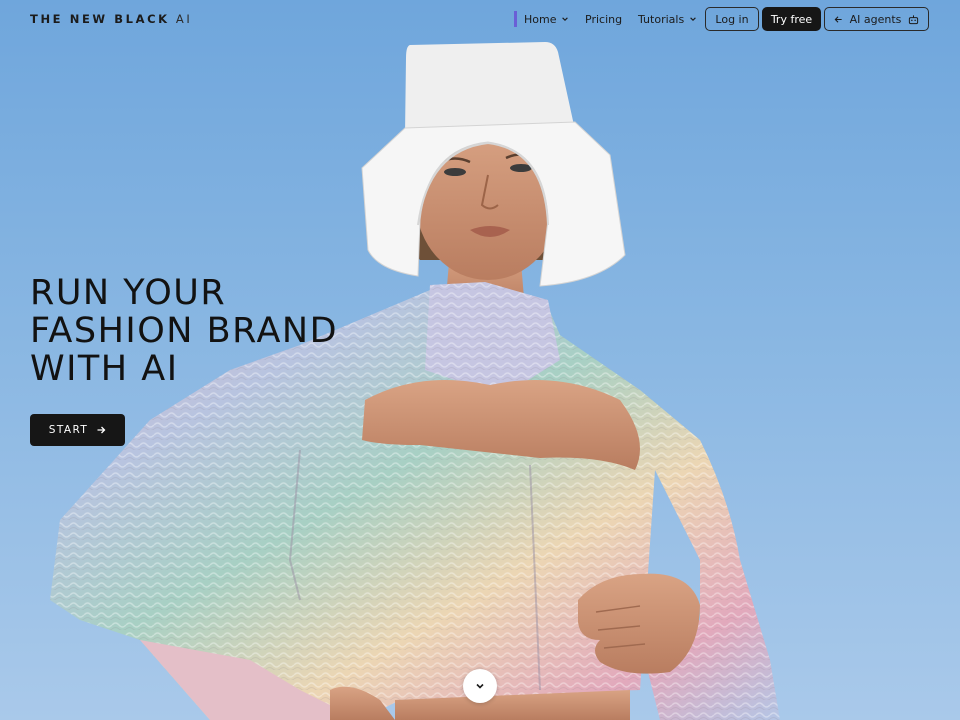  I want to click on arrow-left-icon, so click(838, 19).